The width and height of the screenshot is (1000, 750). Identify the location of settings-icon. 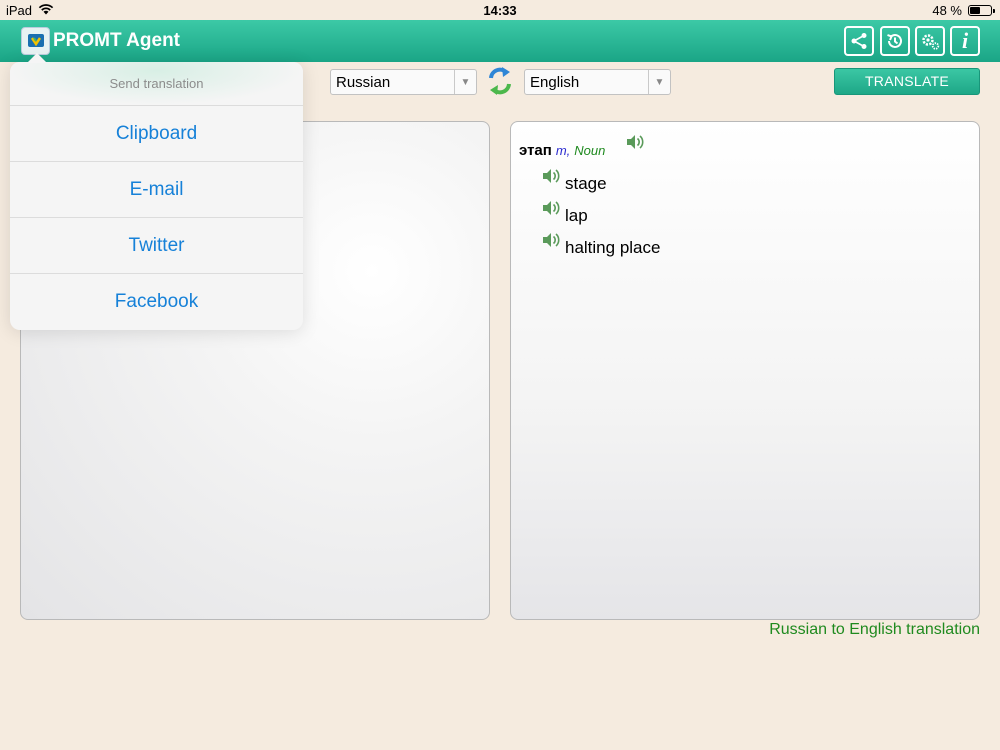
(931, 42).